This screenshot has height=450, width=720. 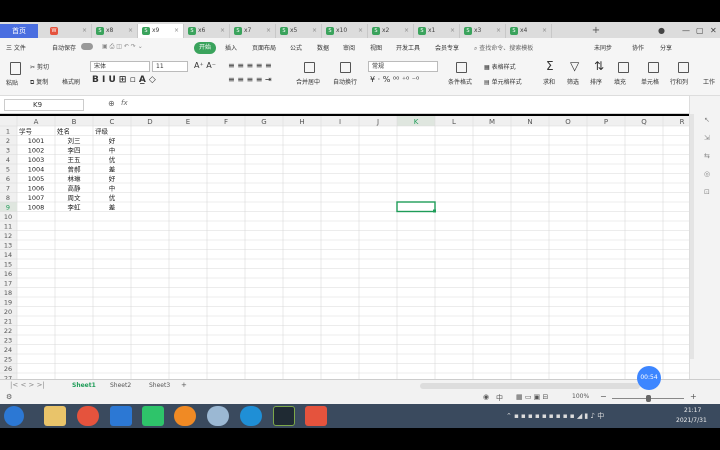 What do you see at coordinates (36, 208) in the screenshot?
I see `cell-A9: 1008` at bounding box center [36, 208].